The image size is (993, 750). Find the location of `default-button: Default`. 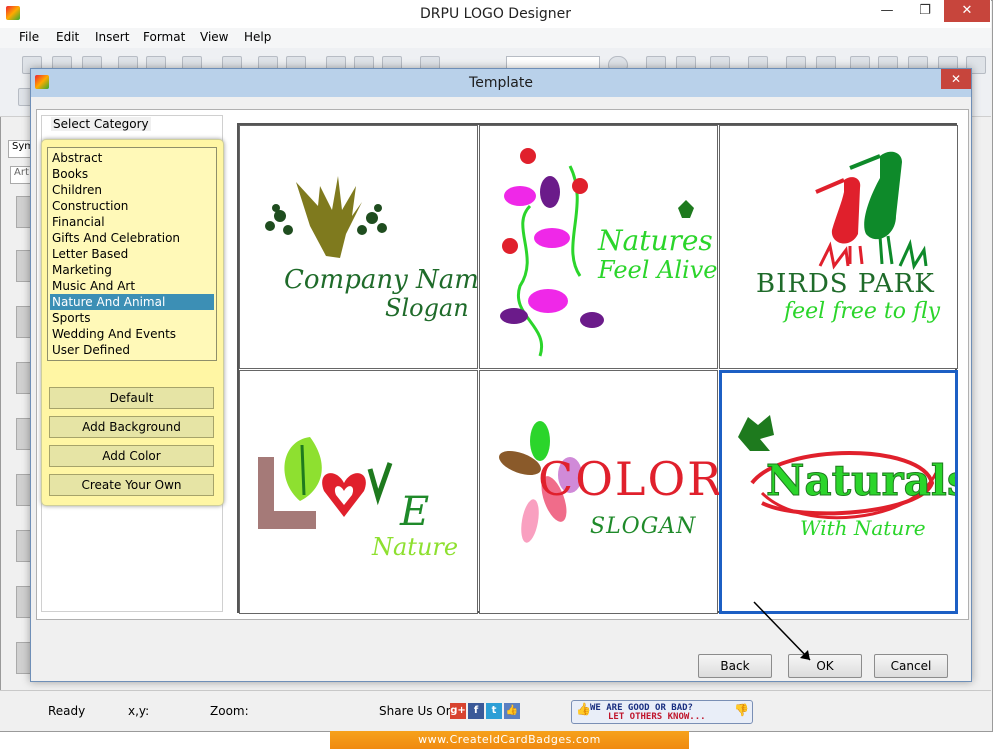

default-button: Default is located at coordinates (131, 398).